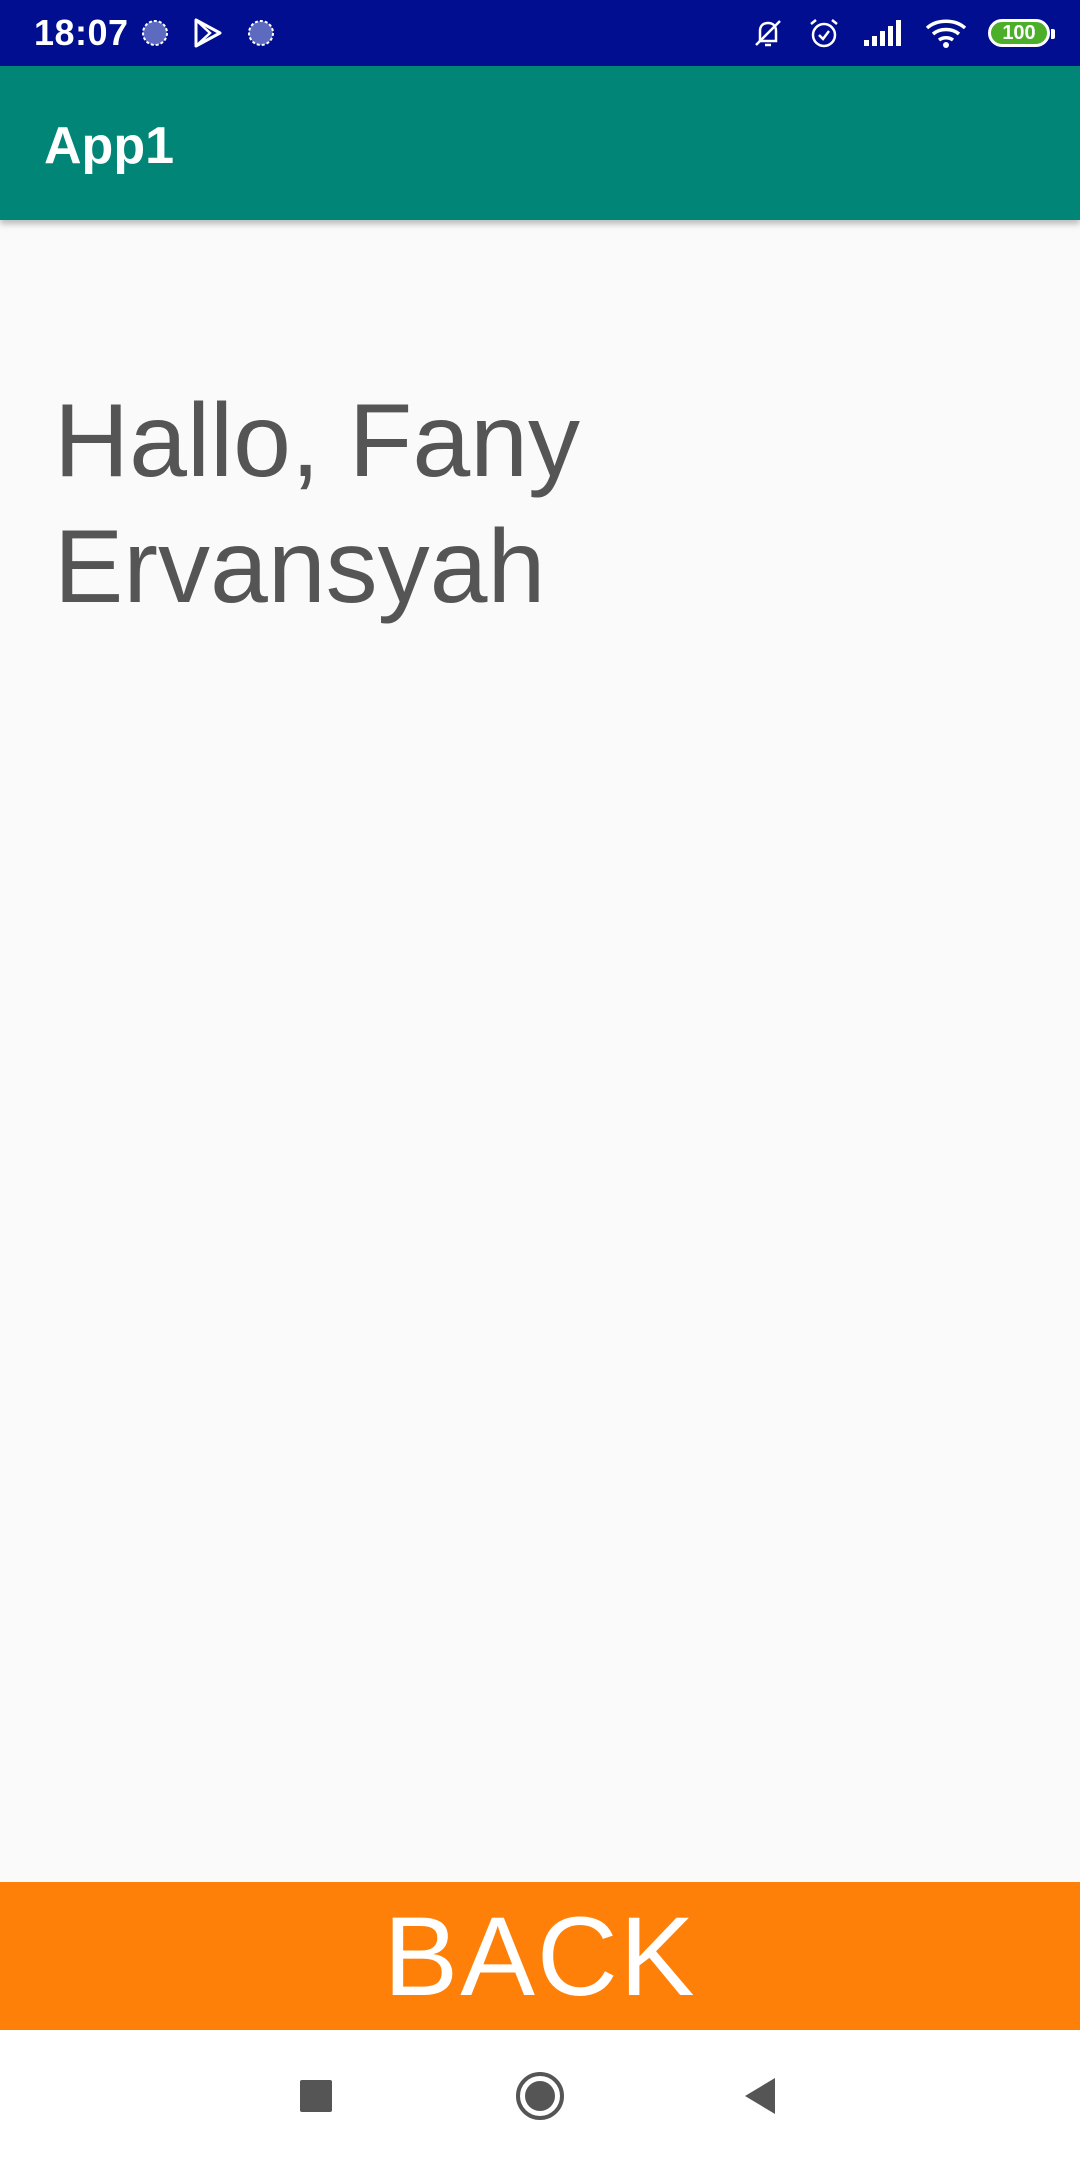 Image resolution: width=1080 pixels, height=2160 pixels. I want to click on status-bar: 18:07 100, so click(540, 33).